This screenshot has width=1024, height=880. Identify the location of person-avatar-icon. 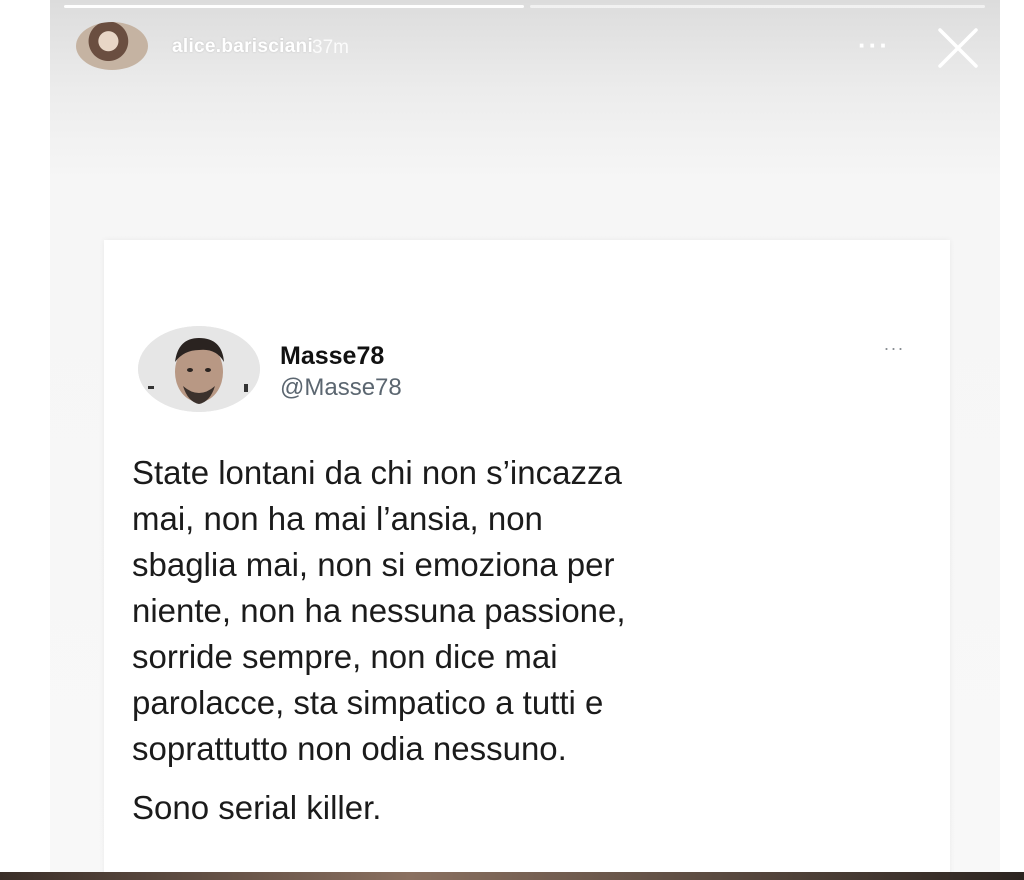
(199, 369).